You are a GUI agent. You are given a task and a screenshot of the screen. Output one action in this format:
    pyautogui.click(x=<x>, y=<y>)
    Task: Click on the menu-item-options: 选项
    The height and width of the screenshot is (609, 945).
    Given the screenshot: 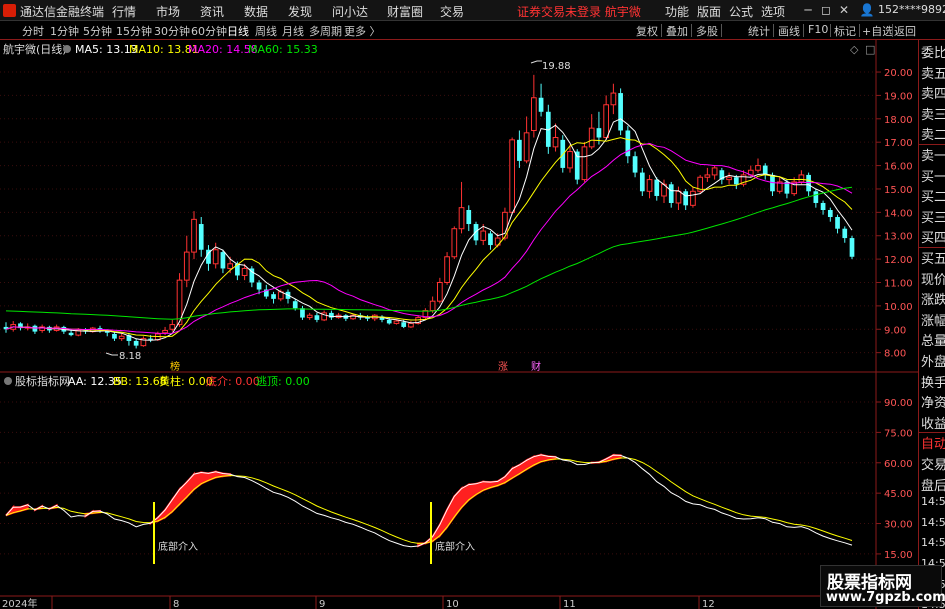 What is the action you would take?
    pyautogui.click(x=773, y=11)
    